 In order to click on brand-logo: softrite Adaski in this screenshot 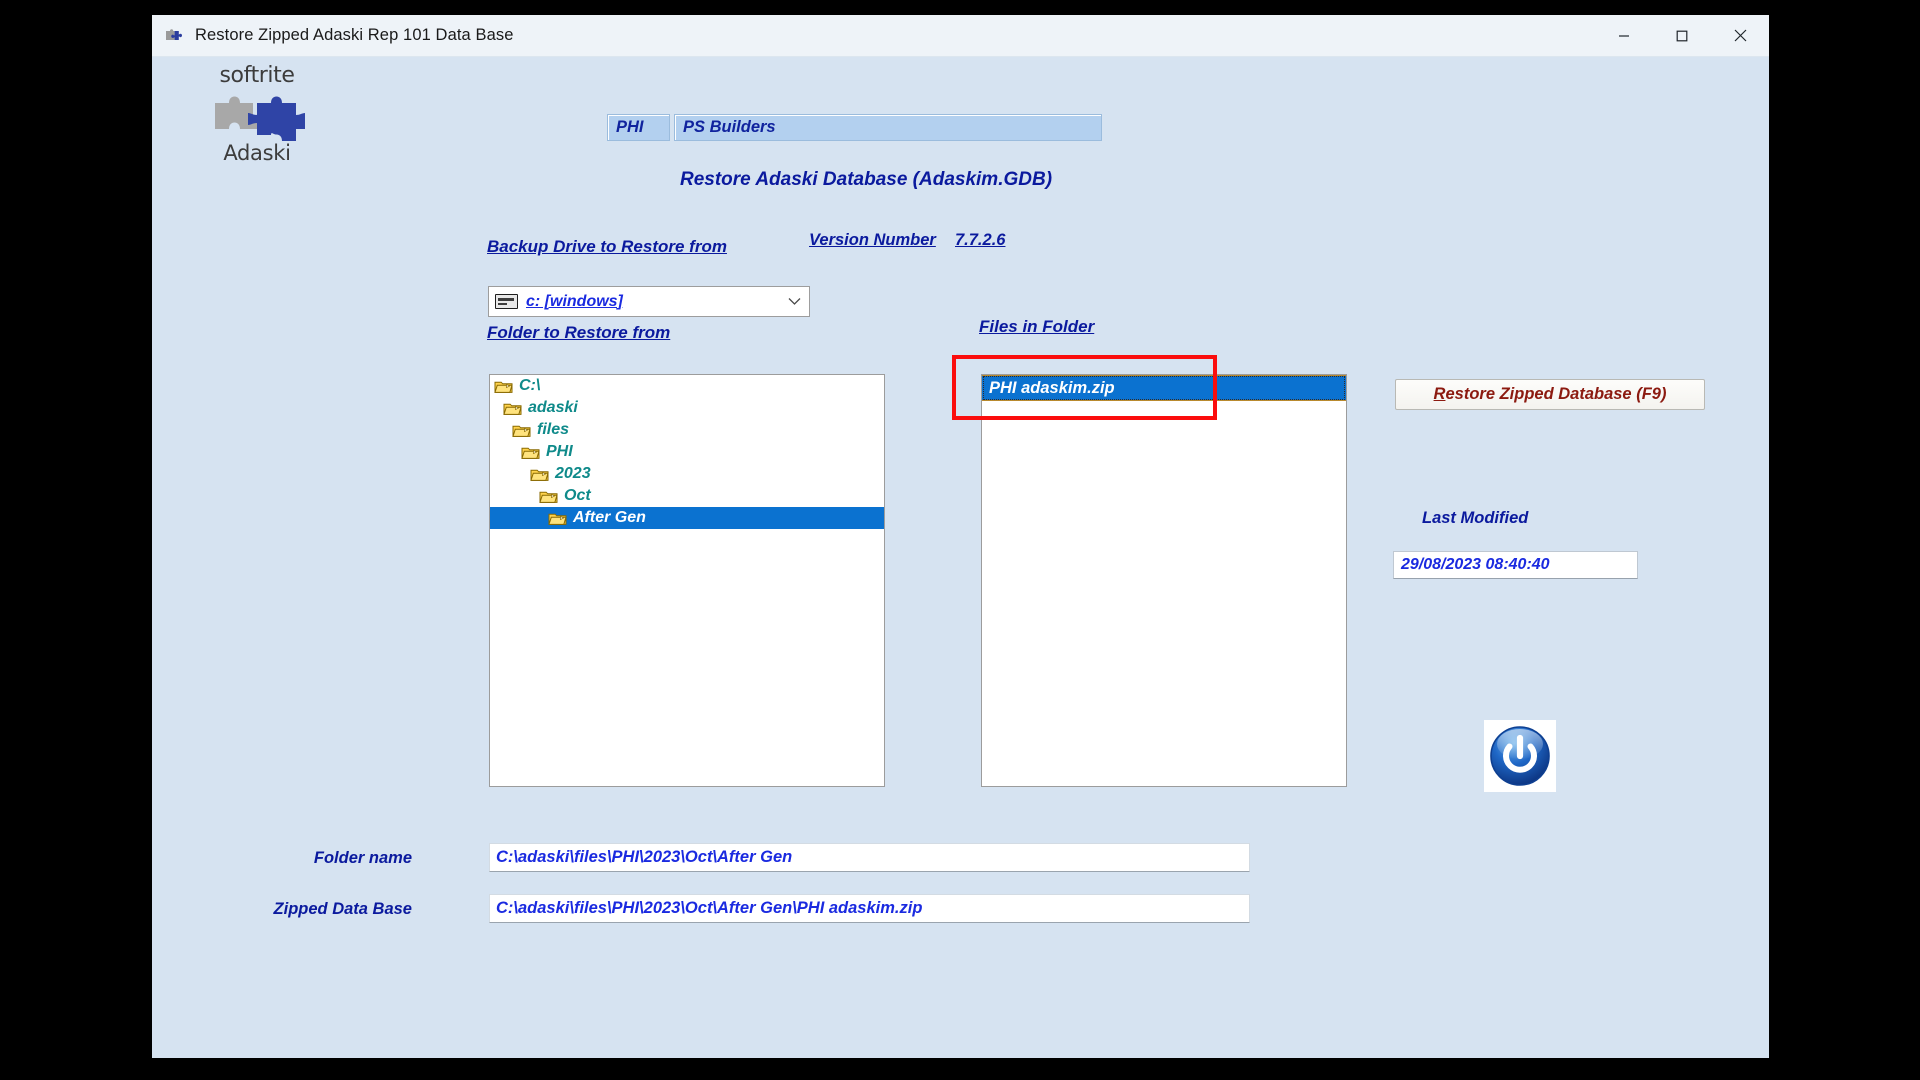, I will do `click(257, 114)`.